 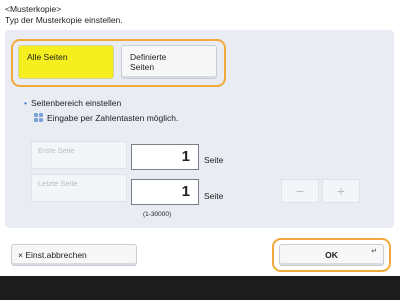 I want to click on hint-text: Eingabe per Zahlentasten möglich., so click(x=113, y=118).